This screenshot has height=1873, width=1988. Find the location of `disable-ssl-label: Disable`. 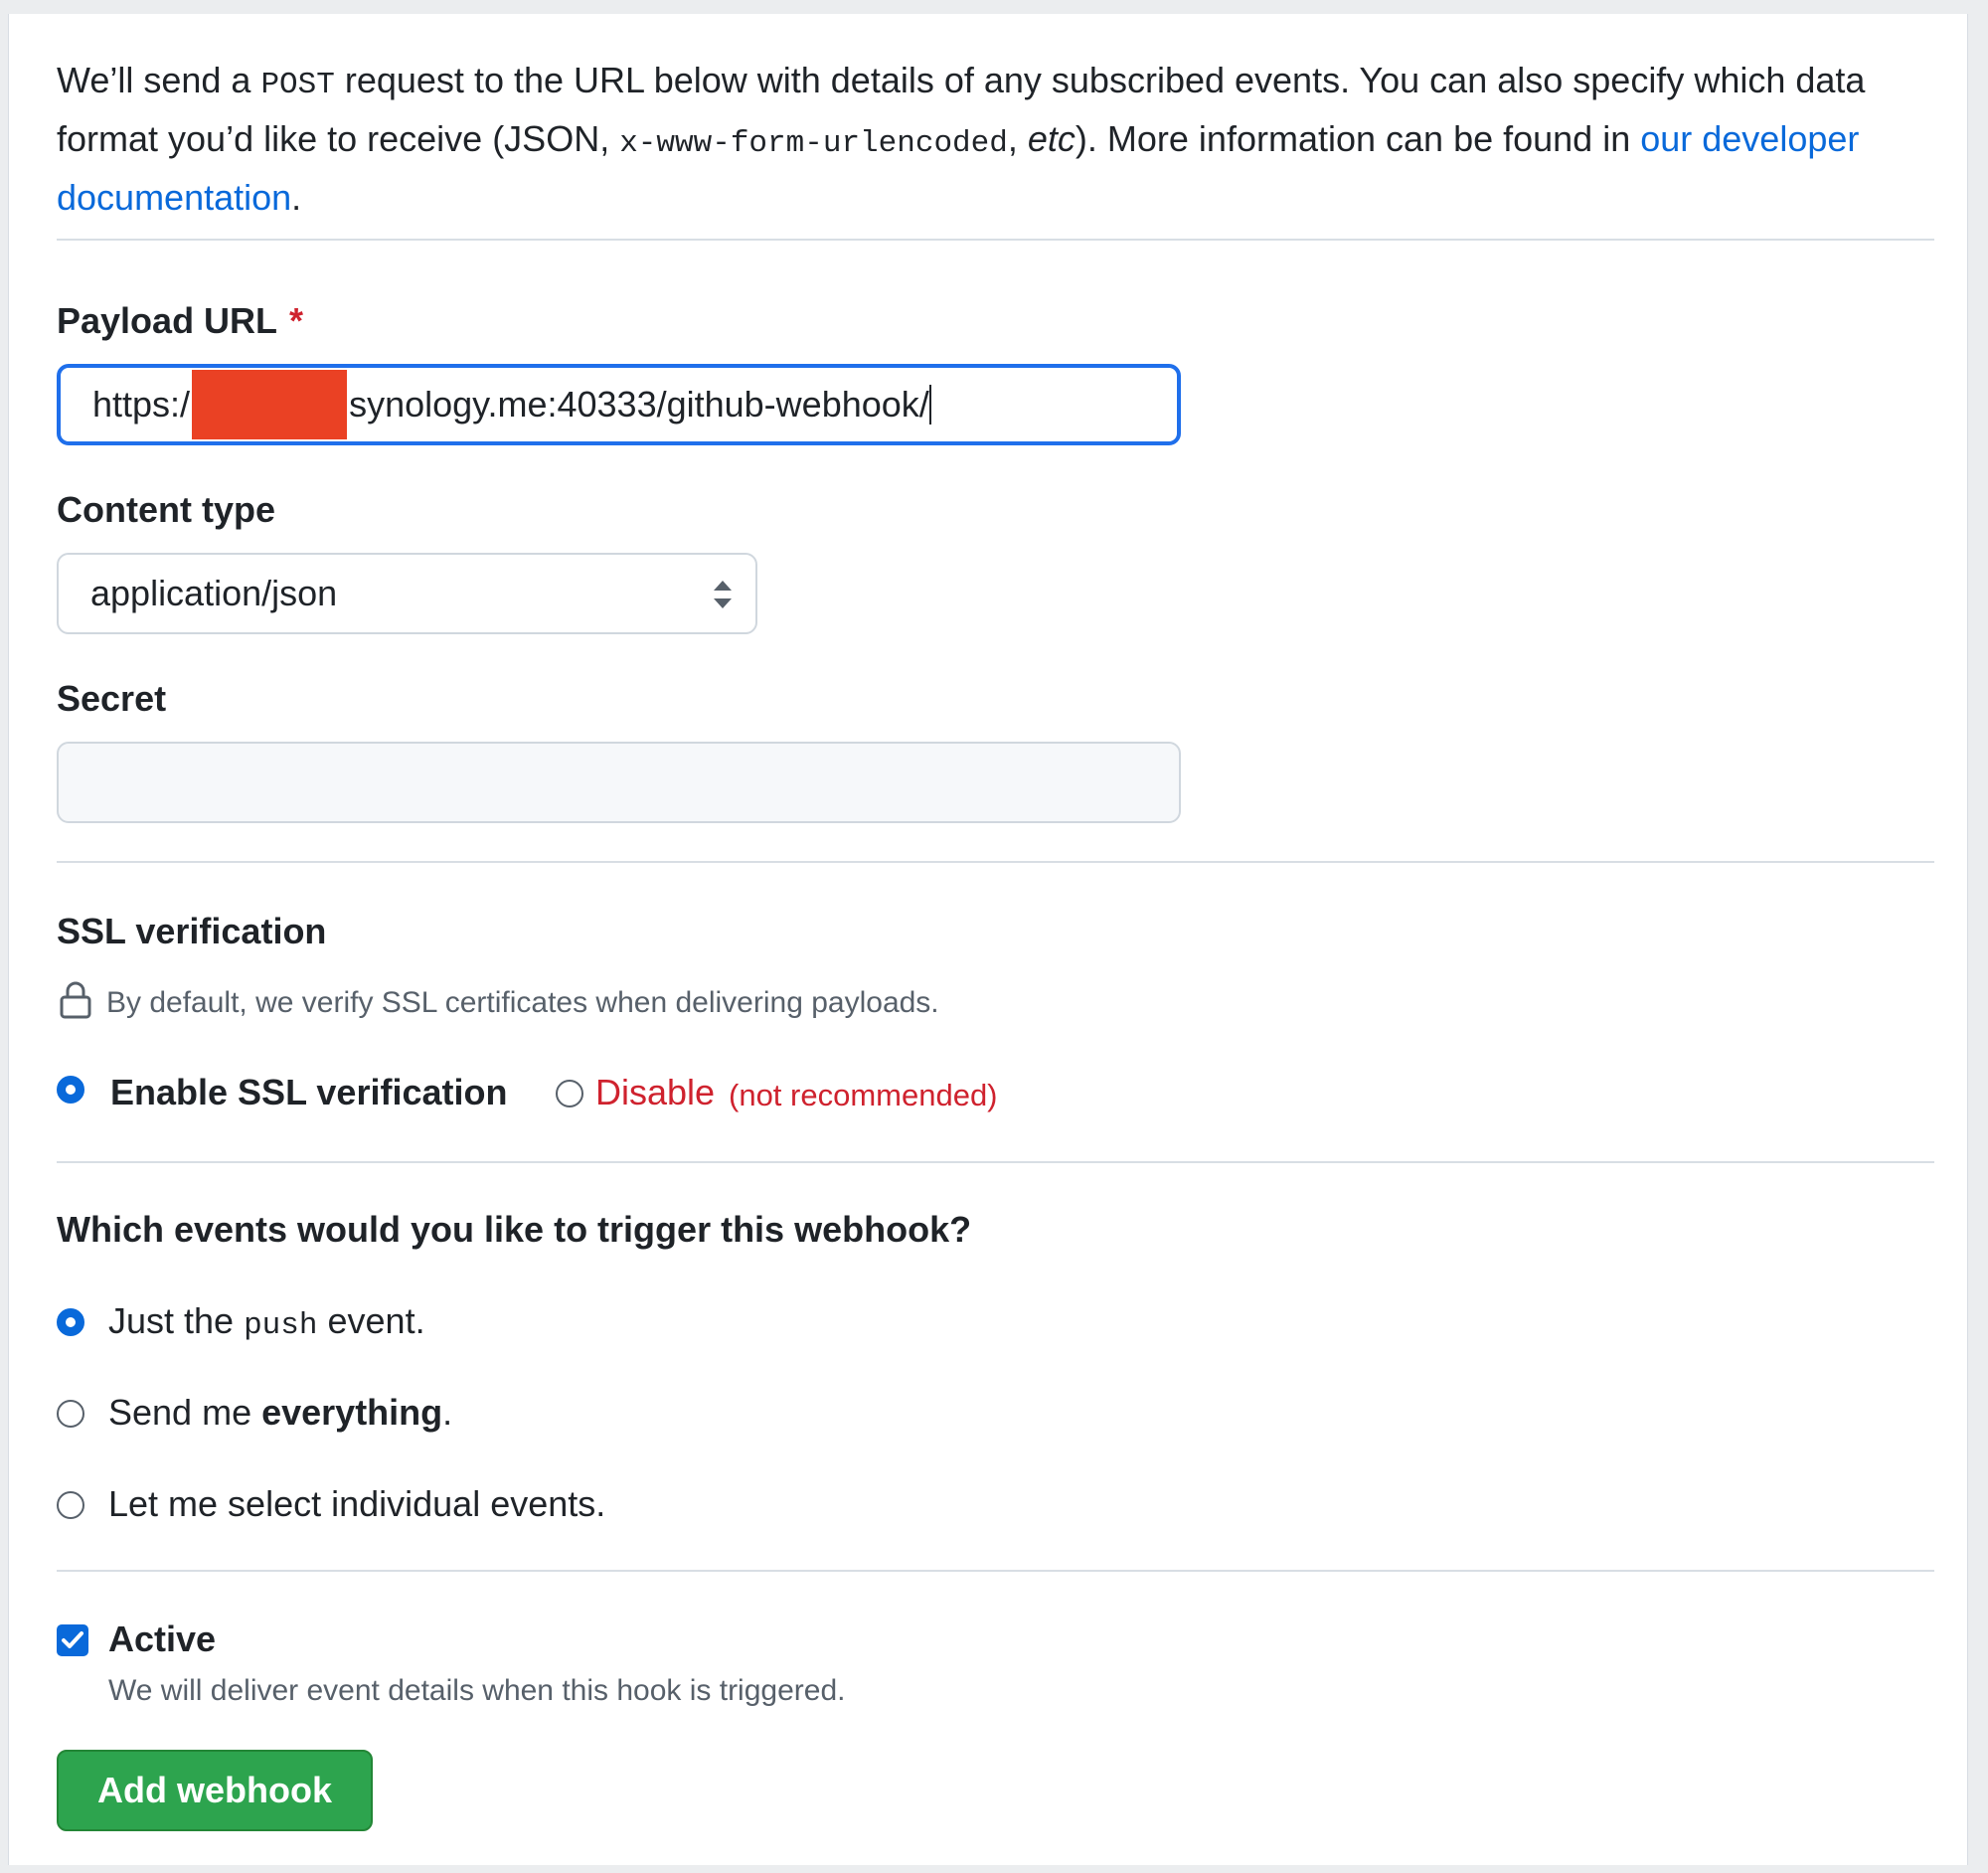

disable-ssl-label: Disable is located at coordinates (655, 1092).